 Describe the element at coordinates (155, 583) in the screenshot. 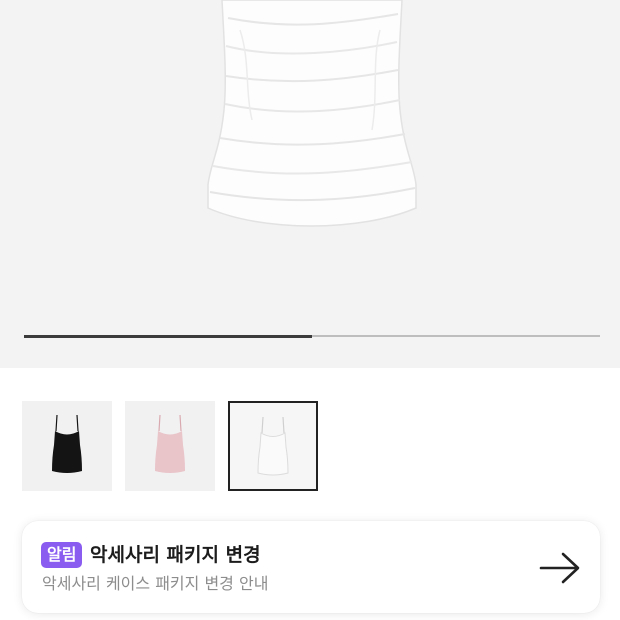

I see `notice-subtitle: 악세사리 케이스 패키지 변경 안내` at that location.